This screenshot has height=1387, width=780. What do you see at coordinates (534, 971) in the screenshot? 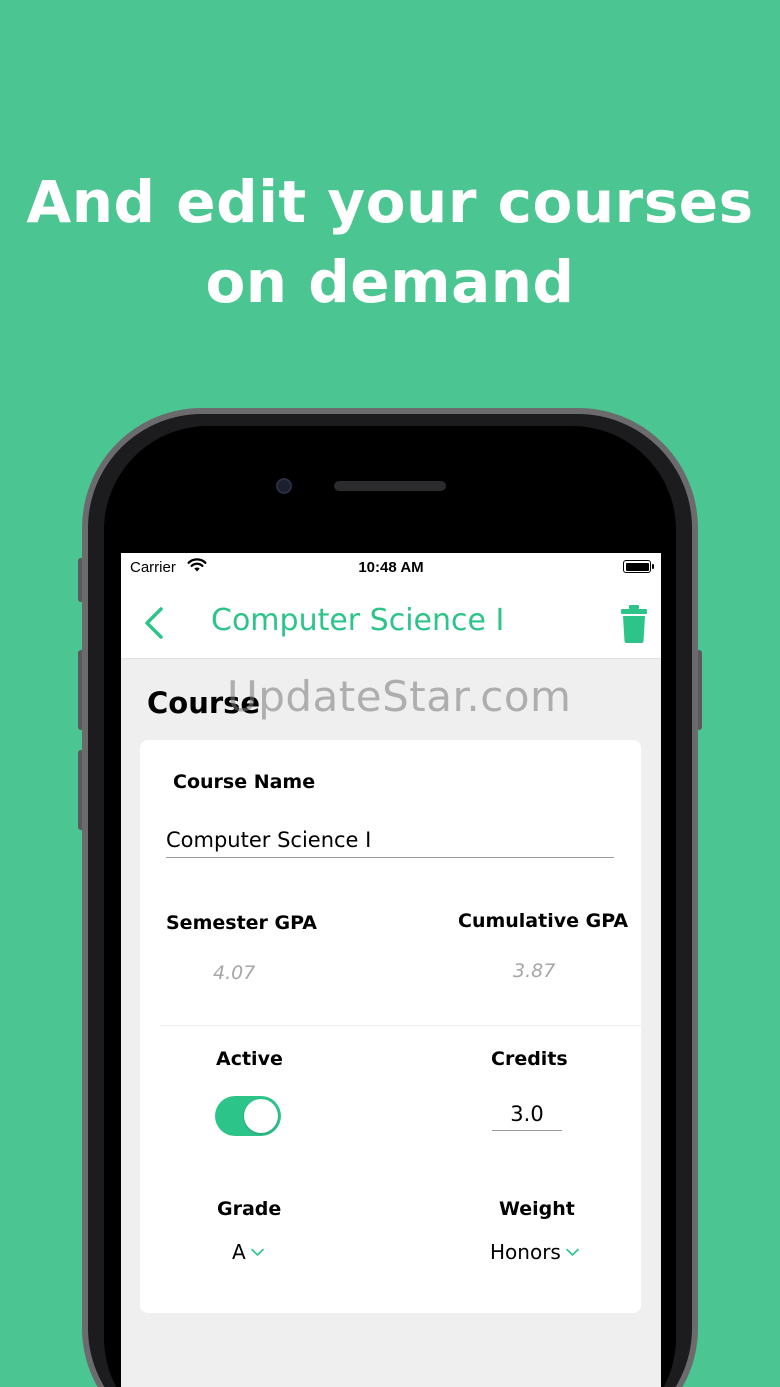
I see `cumulative-gpa-value: 3.87` at bounding box center [534, 971].